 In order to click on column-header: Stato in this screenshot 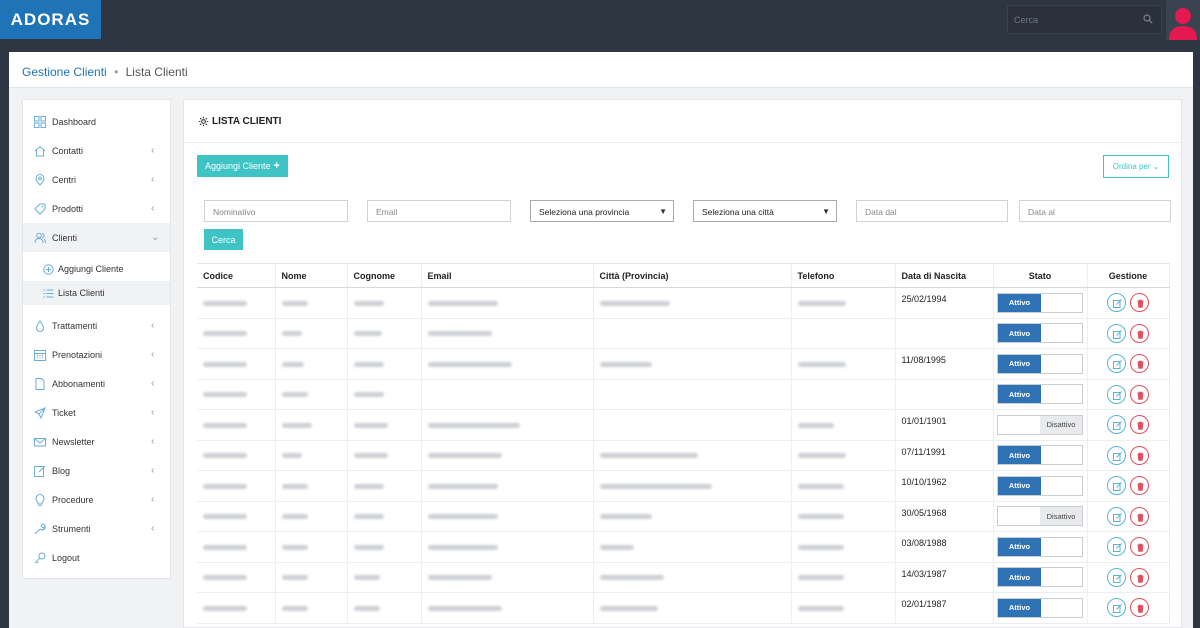, I will do `click(1040, 275)`.